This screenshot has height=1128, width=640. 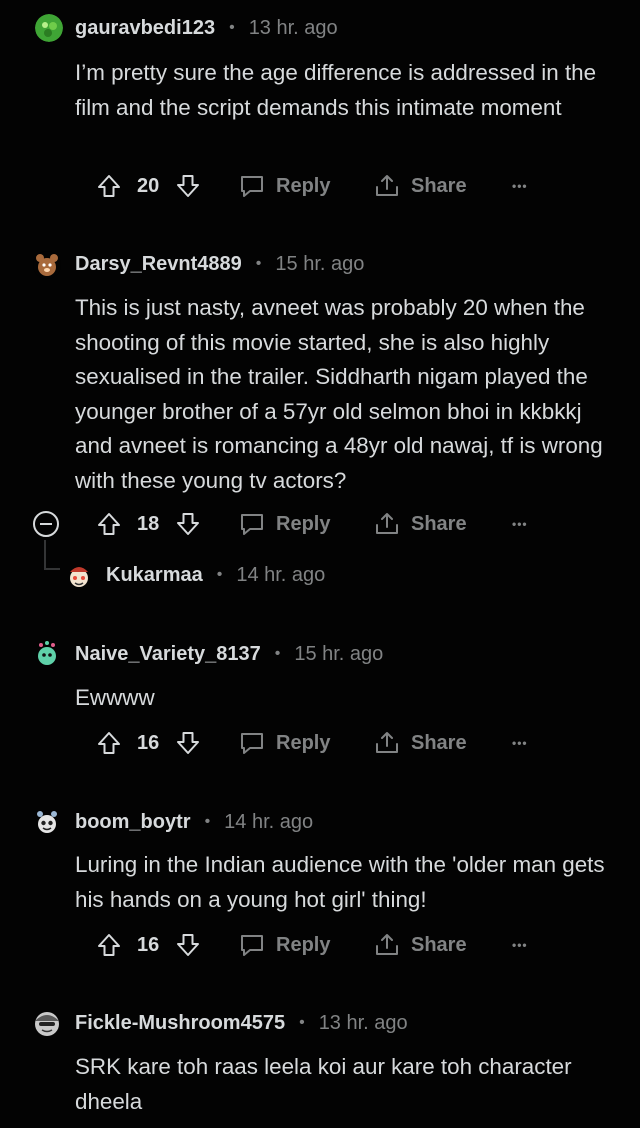 What do you see at coordinates (52, 569) in the screenshot?
I see `thread-line-elbow` at bounding box center [52, 569].